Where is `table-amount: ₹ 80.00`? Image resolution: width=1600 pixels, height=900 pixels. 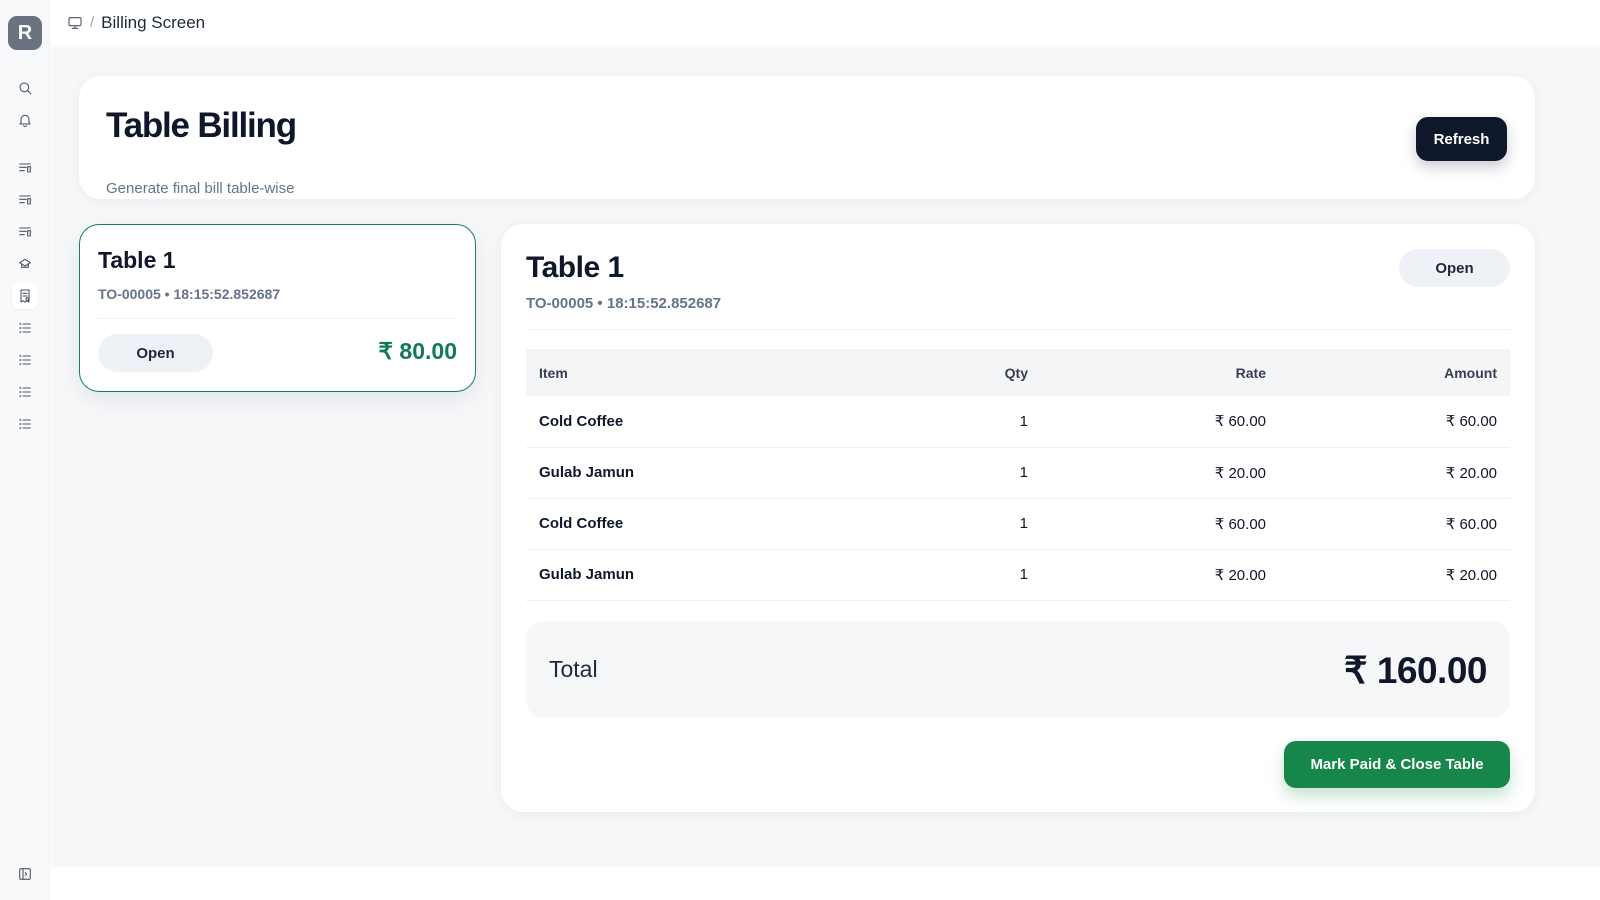 table-amount: ₹ 80.00 is located at coordinates (417, 351).